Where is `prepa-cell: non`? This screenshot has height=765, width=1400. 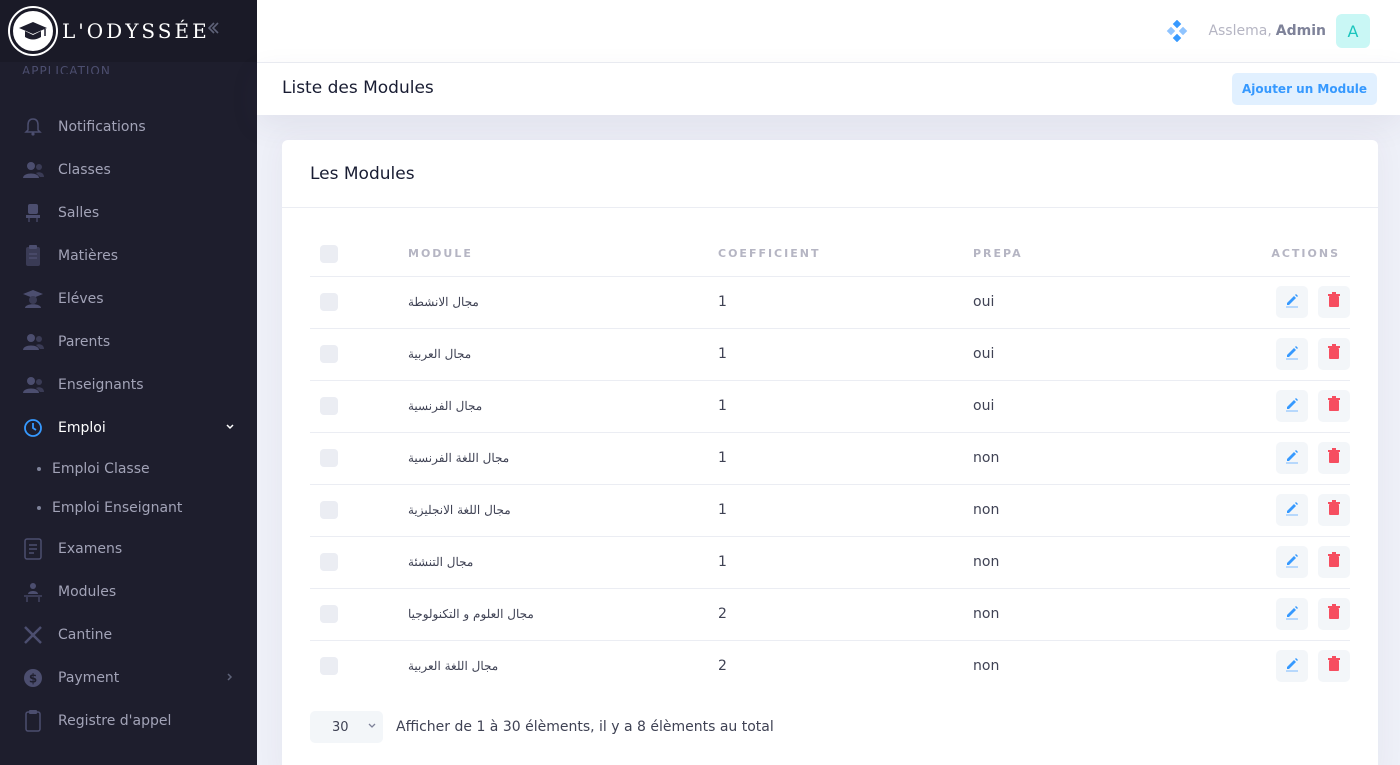
prepa-cell: non is located at coordinates (986, 666).